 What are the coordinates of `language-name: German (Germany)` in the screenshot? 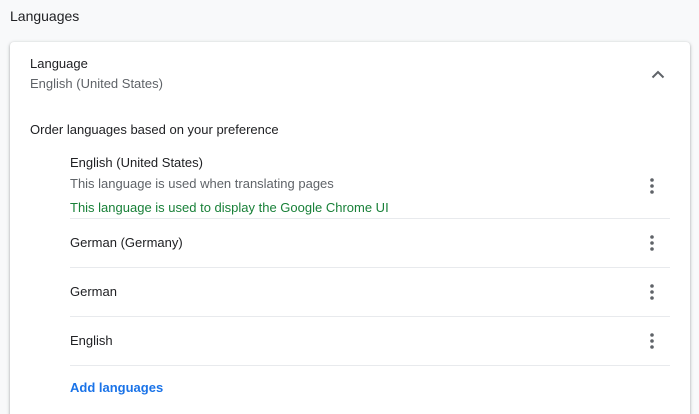 It's located at (126, 242).